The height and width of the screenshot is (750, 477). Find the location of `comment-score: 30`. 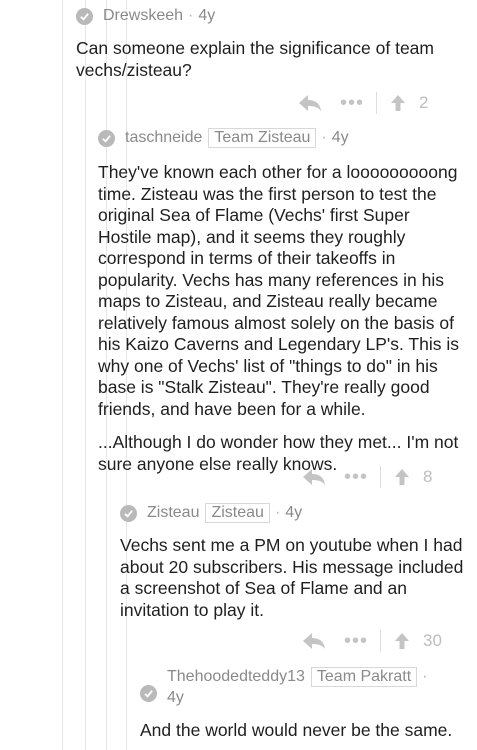

comment-score: 30 is located at coordinates (432, 640).